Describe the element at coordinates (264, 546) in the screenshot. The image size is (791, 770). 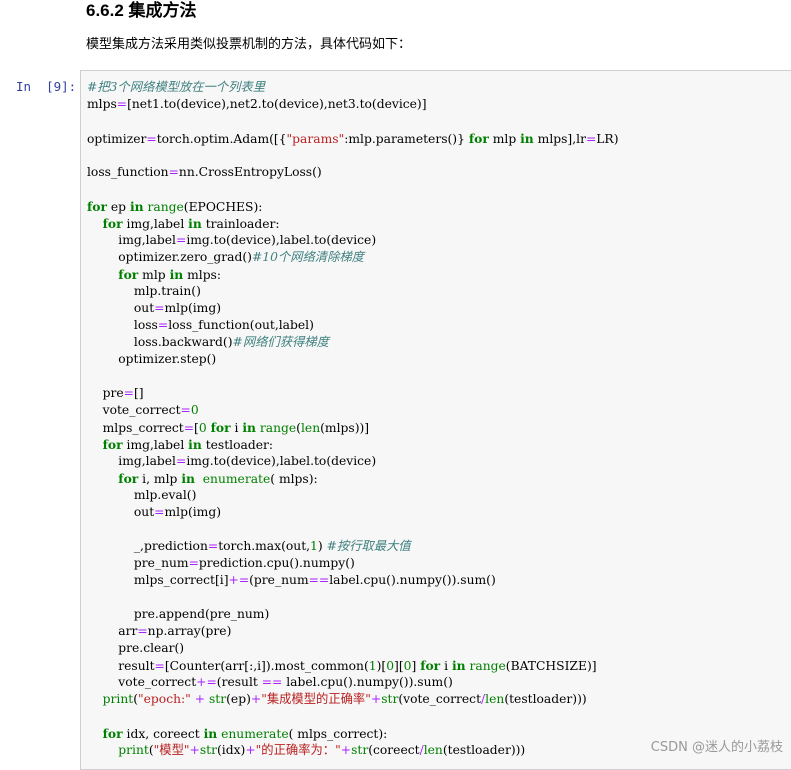
I see `code-token: torch.max(out,` at that location.